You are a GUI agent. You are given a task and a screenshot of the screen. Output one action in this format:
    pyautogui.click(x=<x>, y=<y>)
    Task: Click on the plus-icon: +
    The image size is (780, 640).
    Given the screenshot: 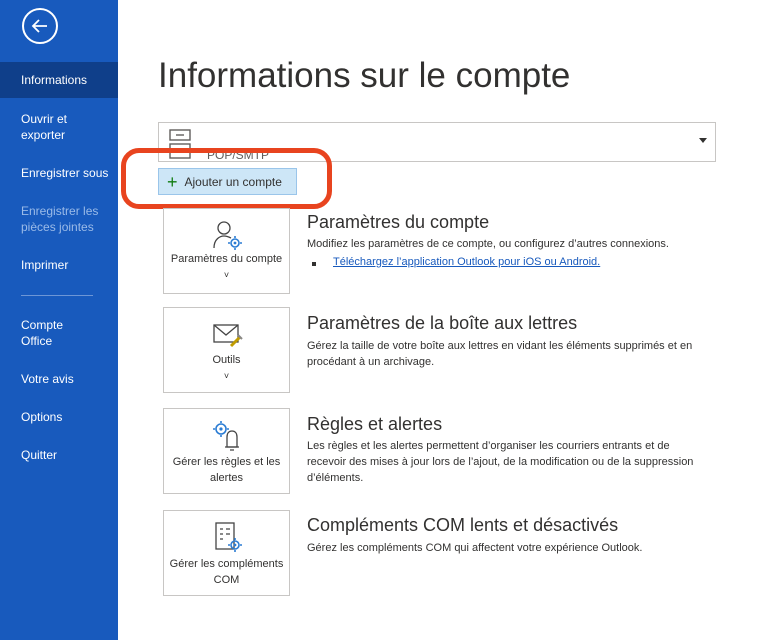 What is the action you would take?
    pyautogui.click(x=172, y=181)
    